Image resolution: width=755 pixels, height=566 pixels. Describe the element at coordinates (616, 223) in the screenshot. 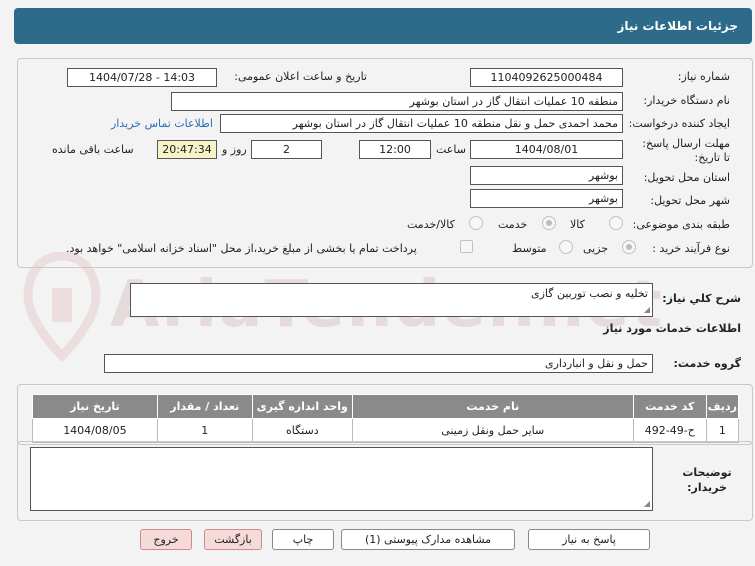

I see `category-radio-goods` at that location.